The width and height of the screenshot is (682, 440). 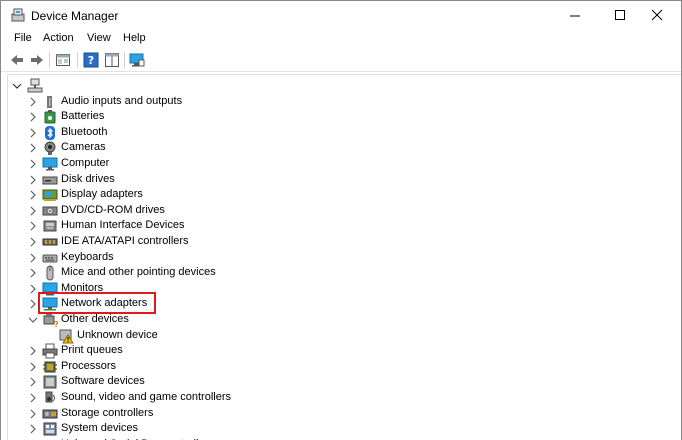 I want to click on tree-item-keyboards: Keyboards, so click(x=338, y=258).